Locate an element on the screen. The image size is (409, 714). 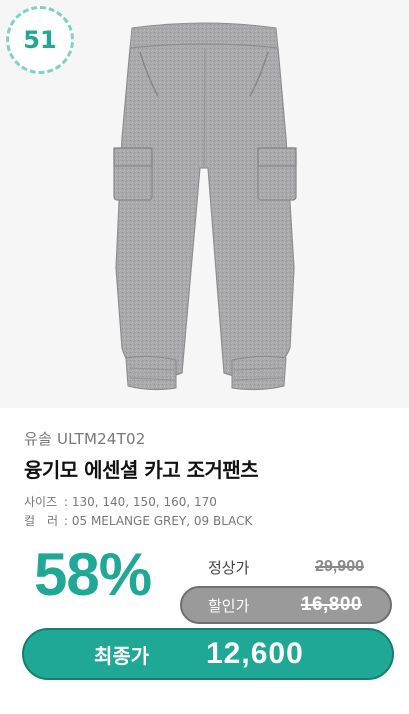
product-title: 융기모 에센셜 카고 조거팬츠 is located at coordinates (141, 468).